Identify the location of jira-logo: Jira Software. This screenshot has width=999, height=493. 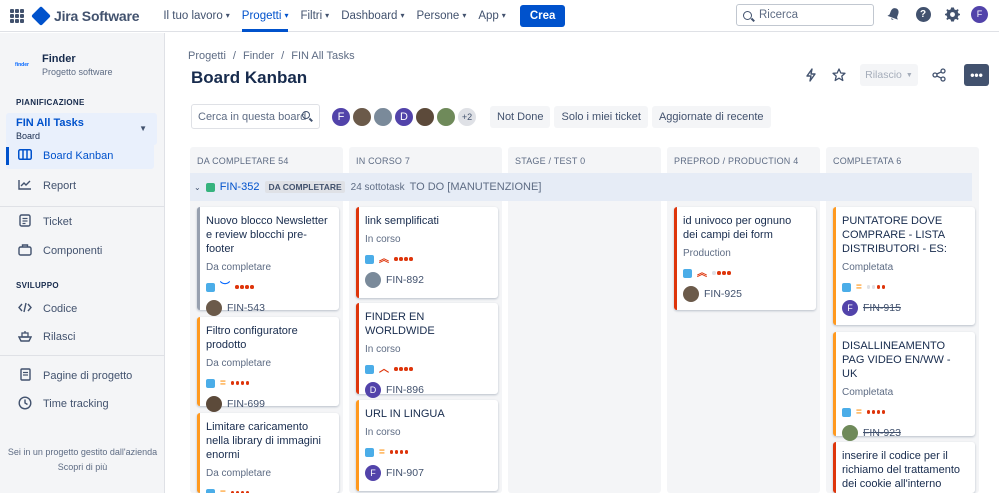
(85, 15).